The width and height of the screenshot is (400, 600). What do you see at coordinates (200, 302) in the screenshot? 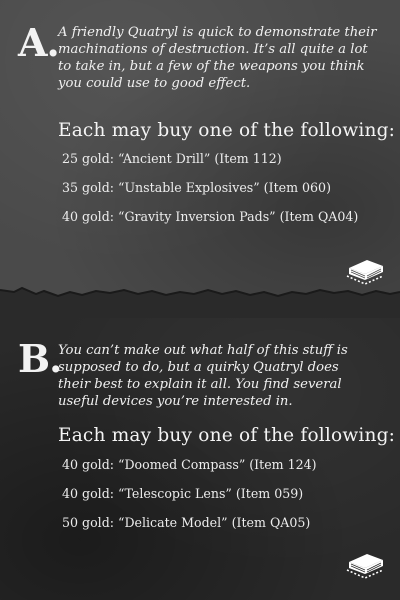
I see `torn-paper-divider` at bounding box center [200, 302].